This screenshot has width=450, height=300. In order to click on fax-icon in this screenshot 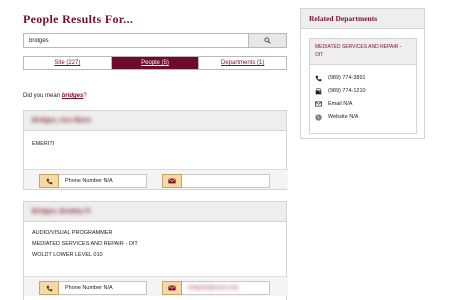, I will do `click(318, 90)`.